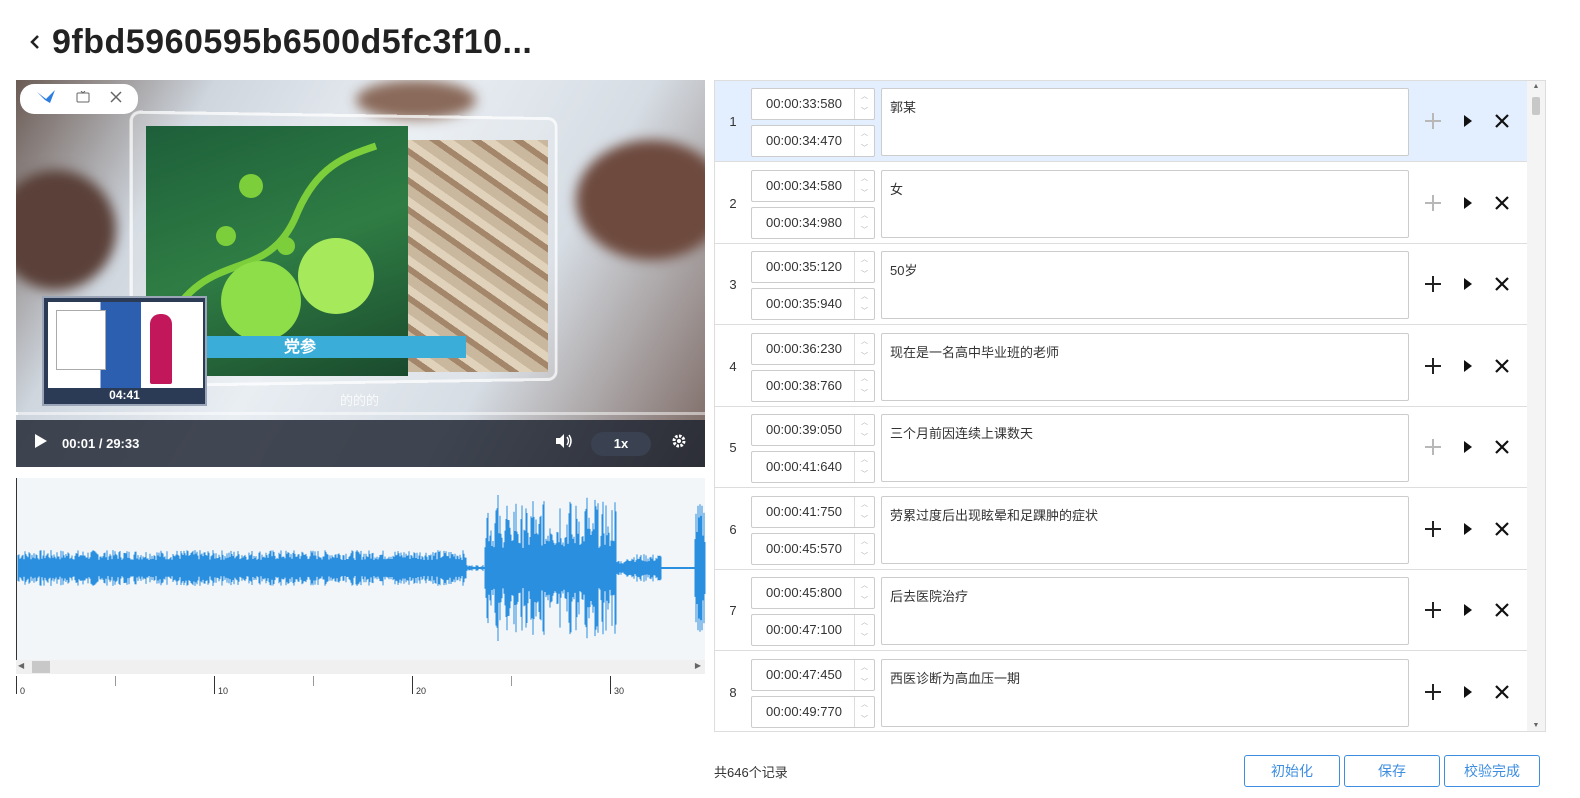  Describe the element at coordinates (1145, 203) in the screenshot. I see `segment-text-input: 女` at that location.